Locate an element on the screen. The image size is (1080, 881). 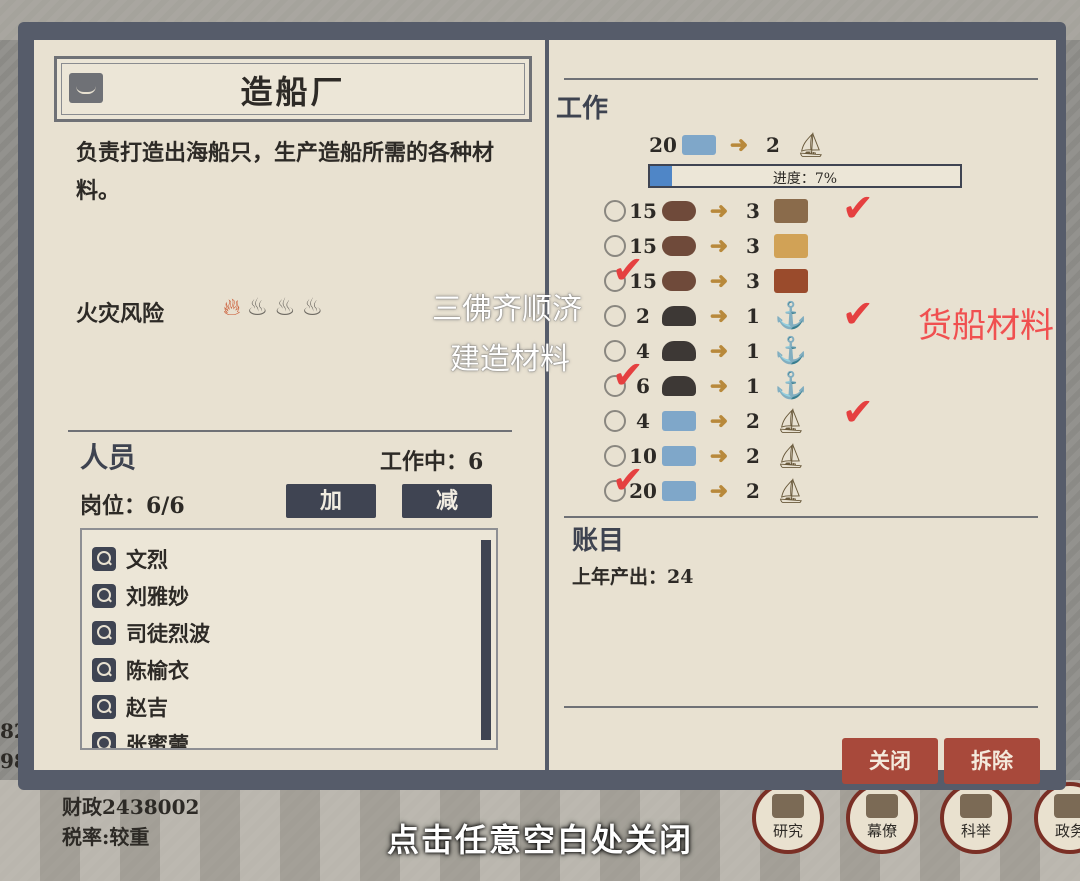
building-description: 负责打造出海船只，生产造船所需的各种材料。 is located at coordinates (285, 172).